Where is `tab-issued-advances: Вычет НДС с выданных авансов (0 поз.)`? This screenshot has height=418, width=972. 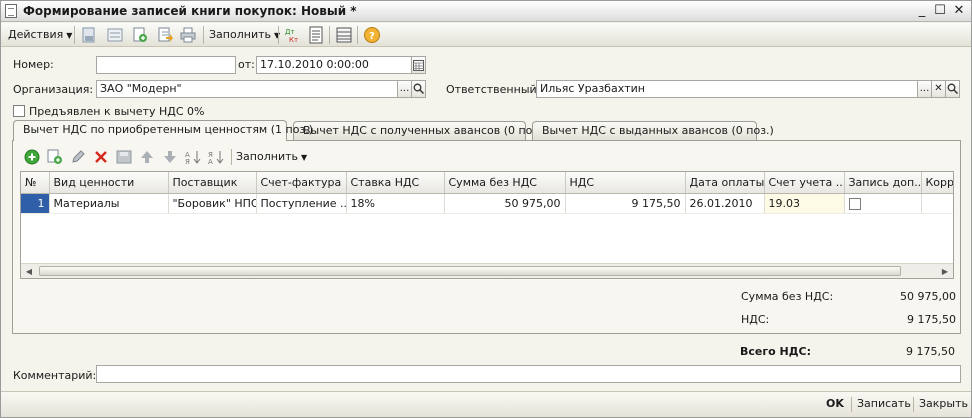 tab-issued-advances: Вычет НДС с выданных авансов (0 поз.) is located at coordinates (653, 130).